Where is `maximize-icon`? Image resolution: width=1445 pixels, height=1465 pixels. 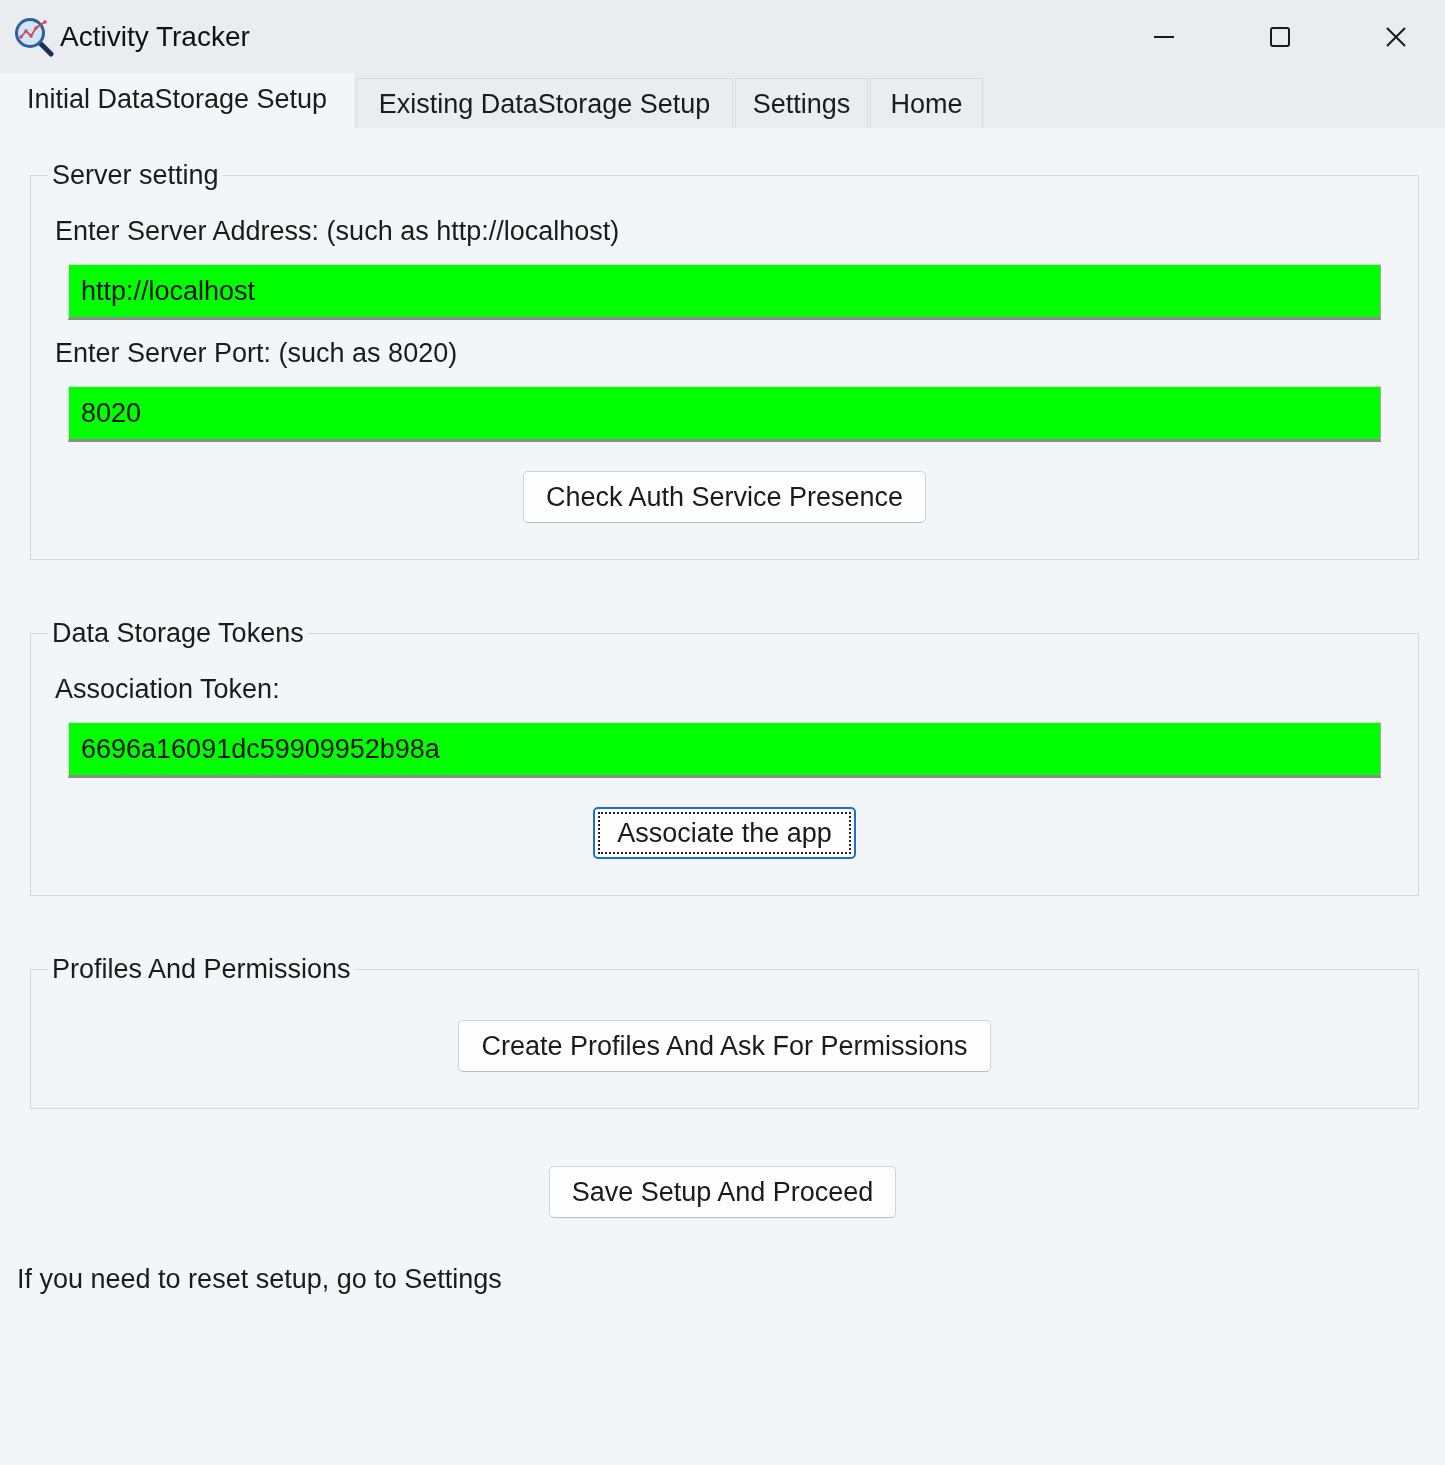 maximize-icon is located at coordinates (1280, 36).